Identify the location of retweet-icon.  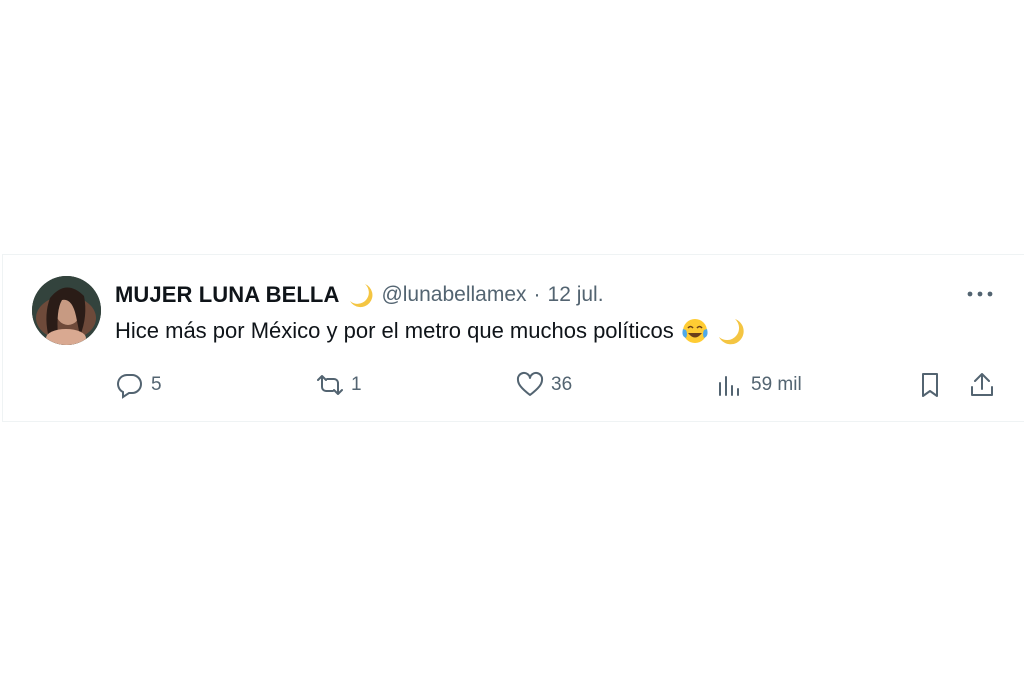
(330, 385).